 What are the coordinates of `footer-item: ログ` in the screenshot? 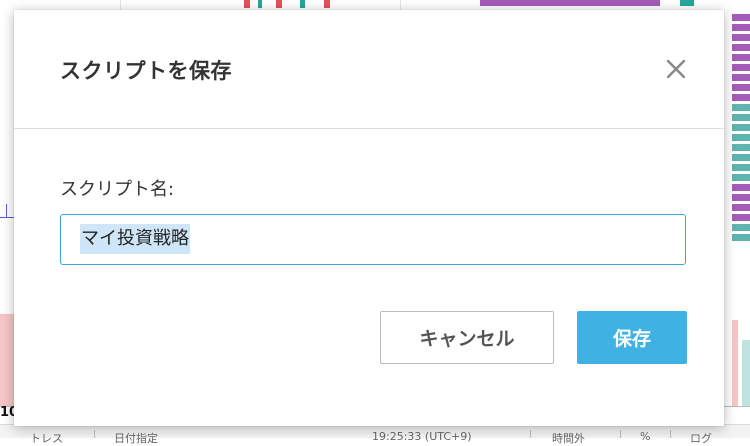 It's located at (701, 438).